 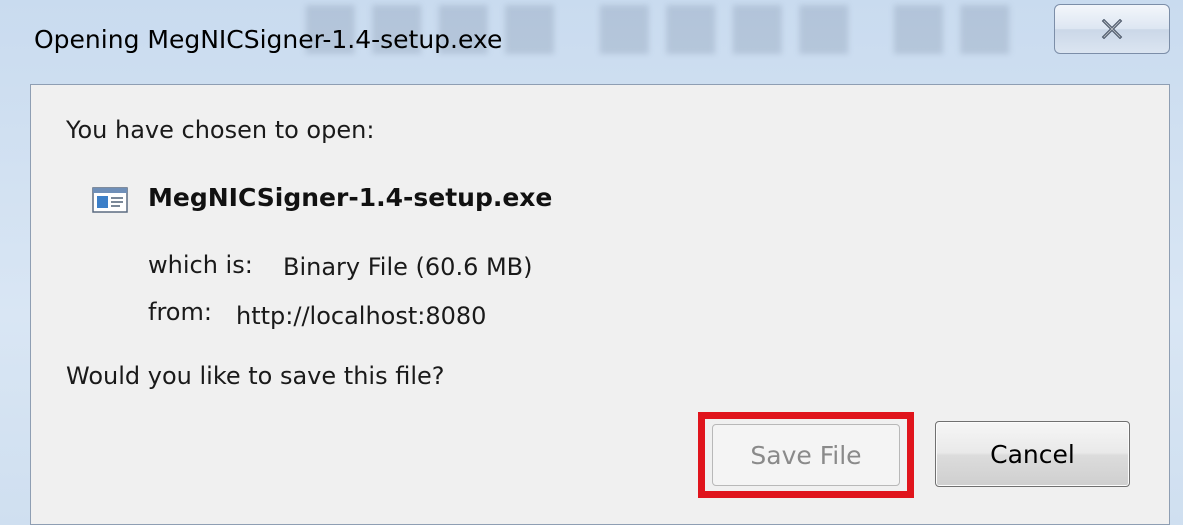 What do you see at coordinates (361, 316) in the screenshot?
I see `source-url-value: http://localhost:8080` at bounding box center [361, 316].